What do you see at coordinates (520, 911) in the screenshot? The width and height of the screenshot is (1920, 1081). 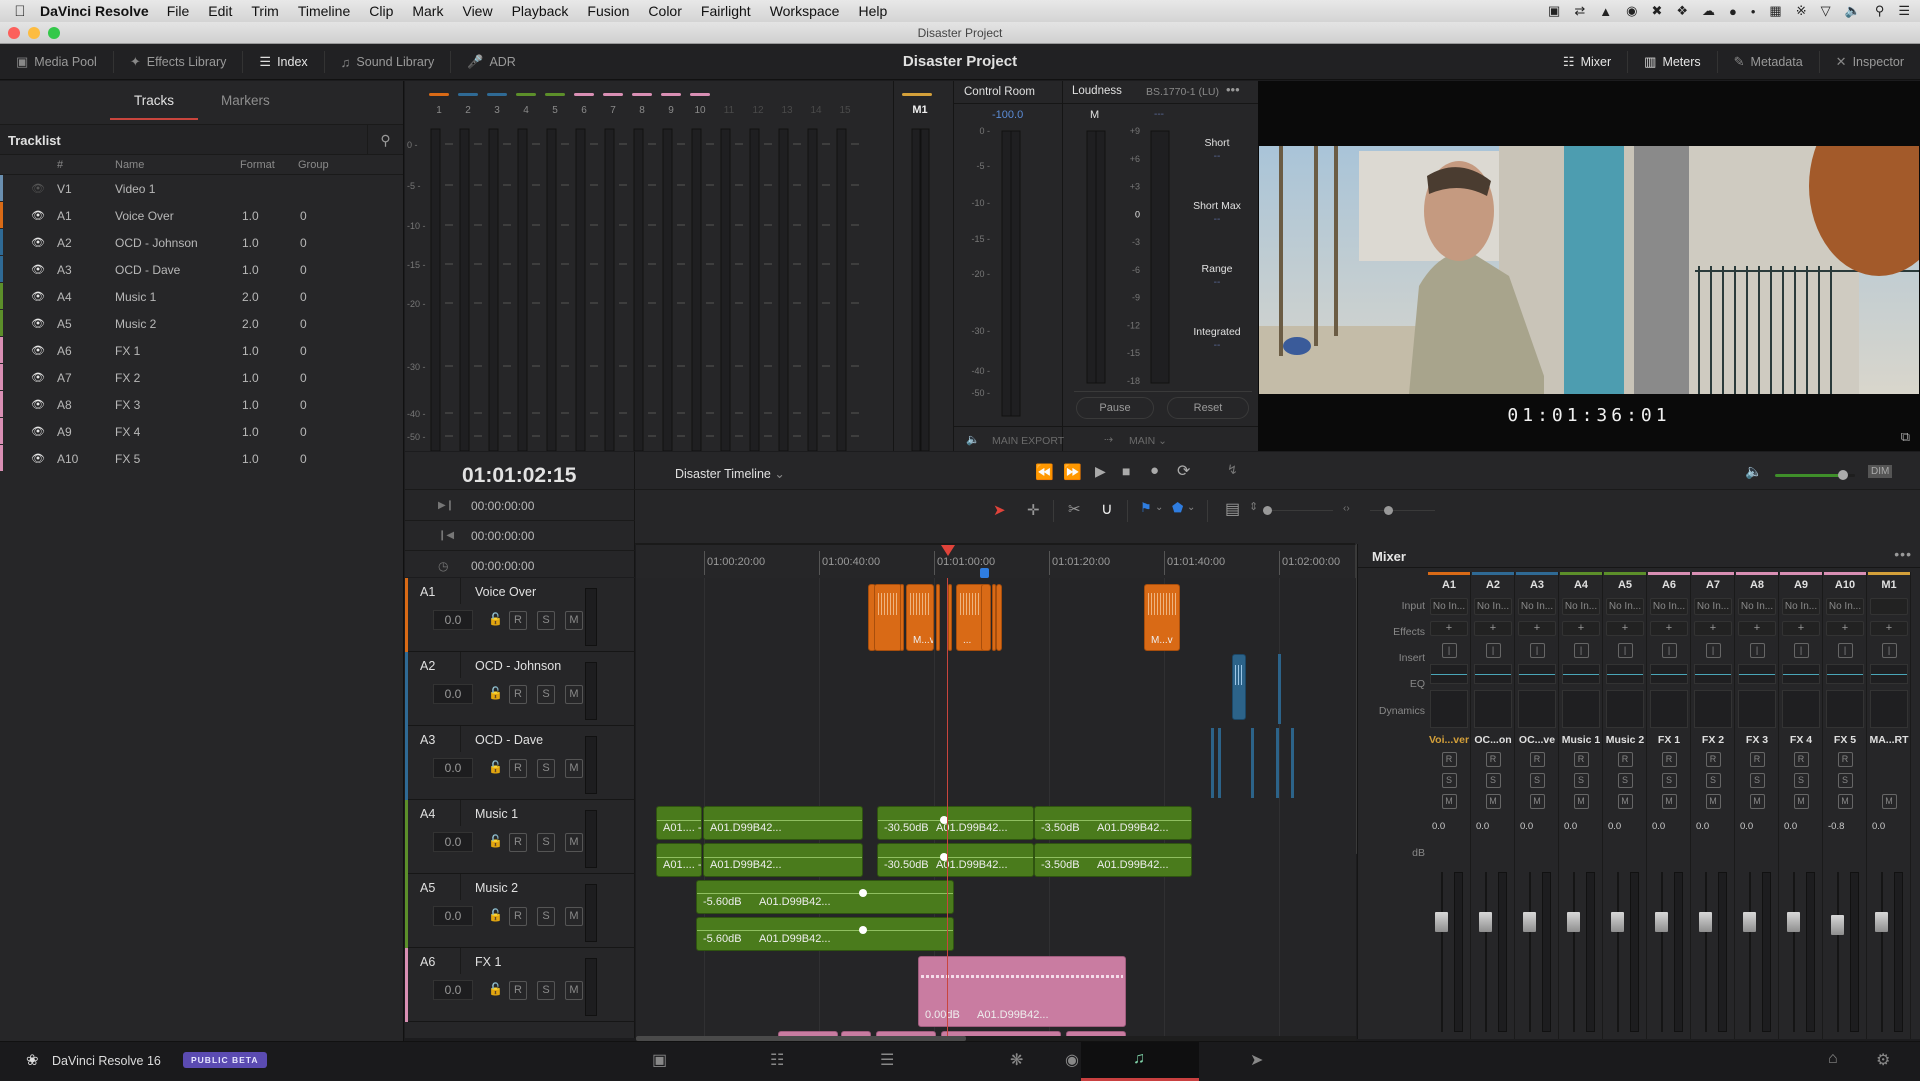 I see `track-header: A5 Music 2 0.0 🔓 R S M` at bounding box center [520, 911].